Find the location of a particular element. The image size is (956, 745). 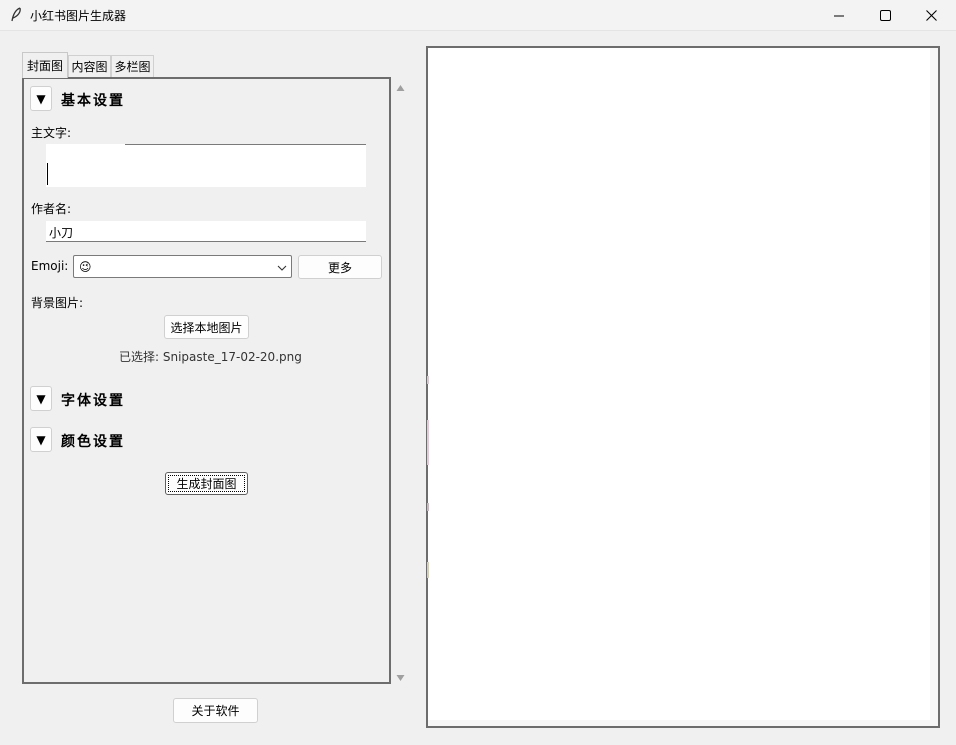

tab-content: 内容图 is located at coordinates (89, 66).